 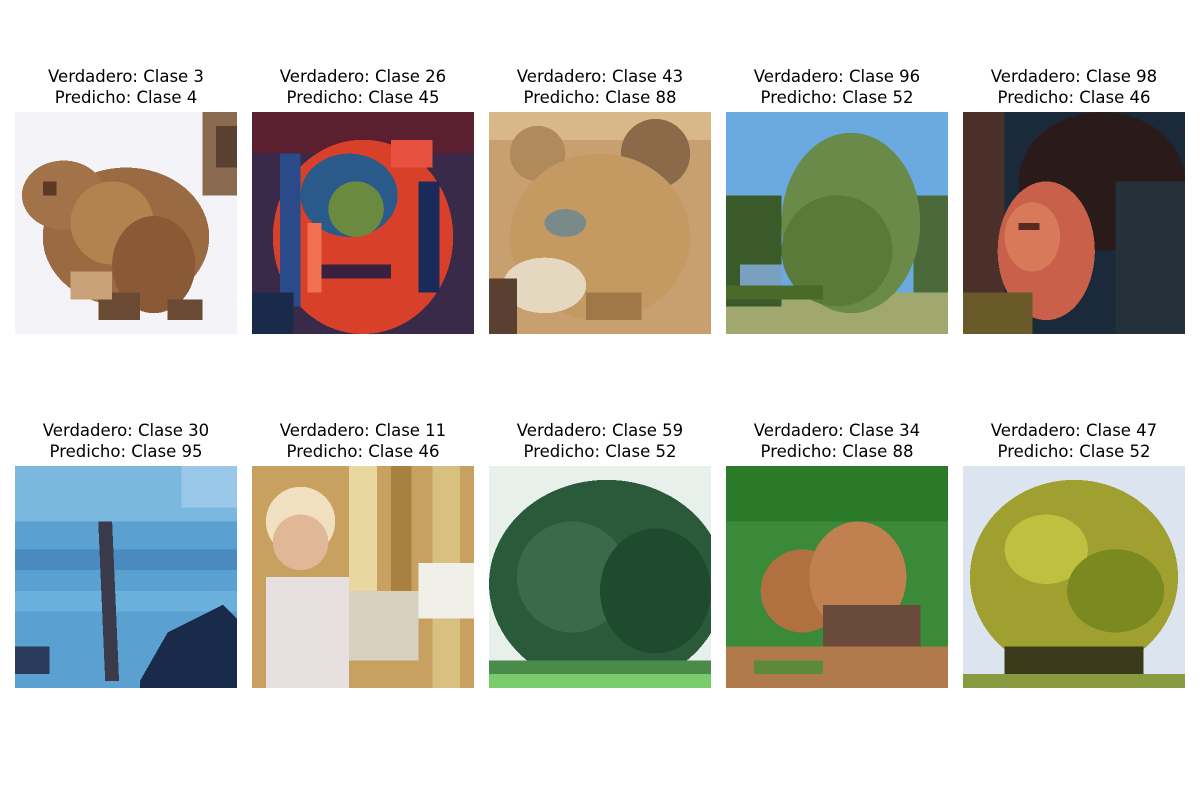 What do you see at coordinates (1071, 441) in the screenshot?
I see `panel-title: Verdadero: Clase 47 Predicho: Clase 52` at bounding box center [1071, 441].